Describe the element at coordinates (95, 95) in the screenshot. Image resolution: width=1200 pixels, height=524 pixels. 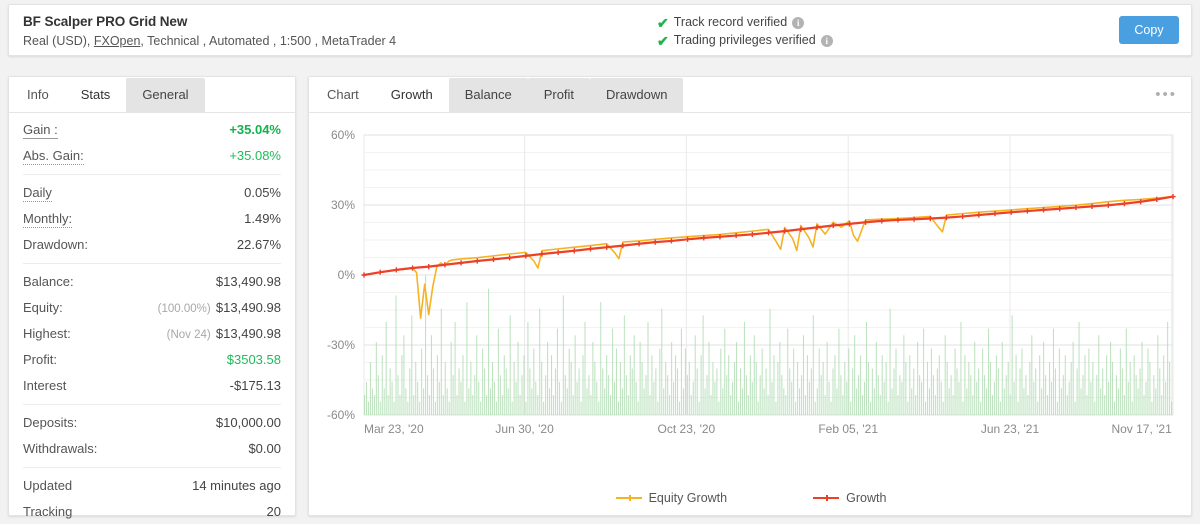
I see `tab-stats: Stats` at that location.